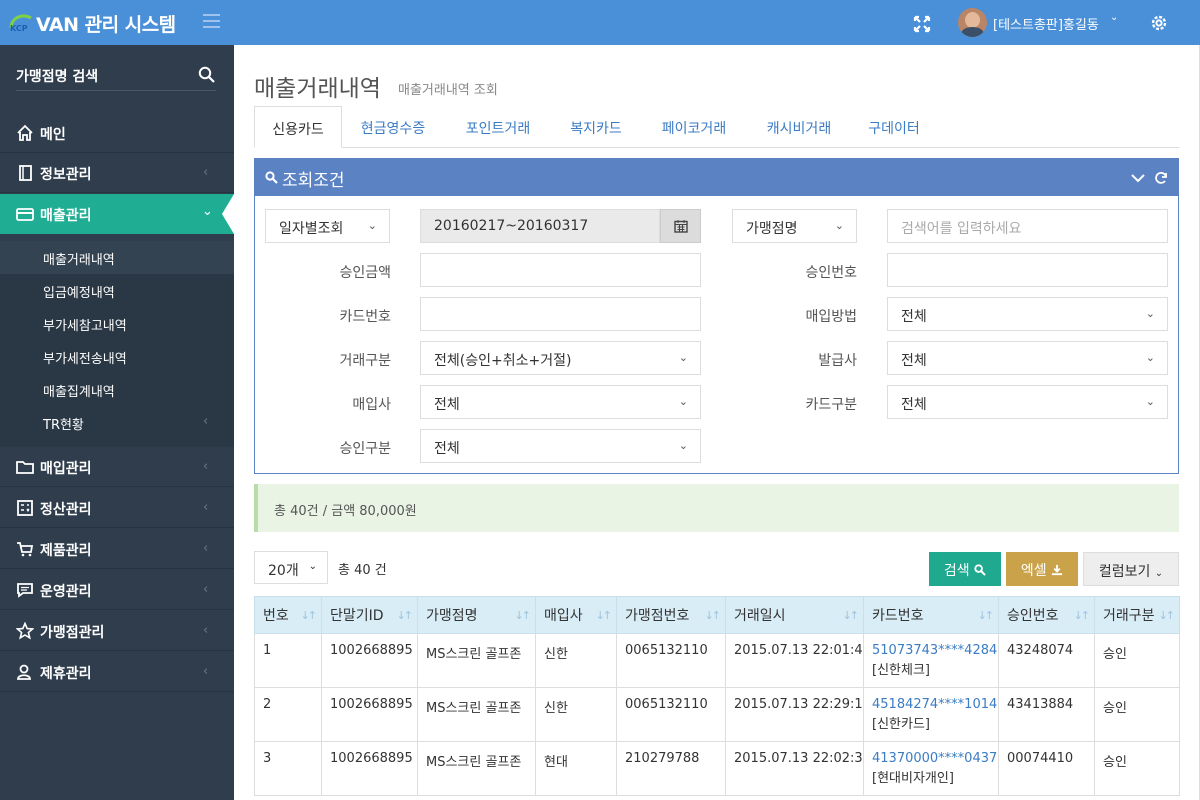 Image resolution: width=1200 pixels, height=800 pixels. I want to click on col-header-approval-no: 승인번호 ↓↑, so click(1046, 615).